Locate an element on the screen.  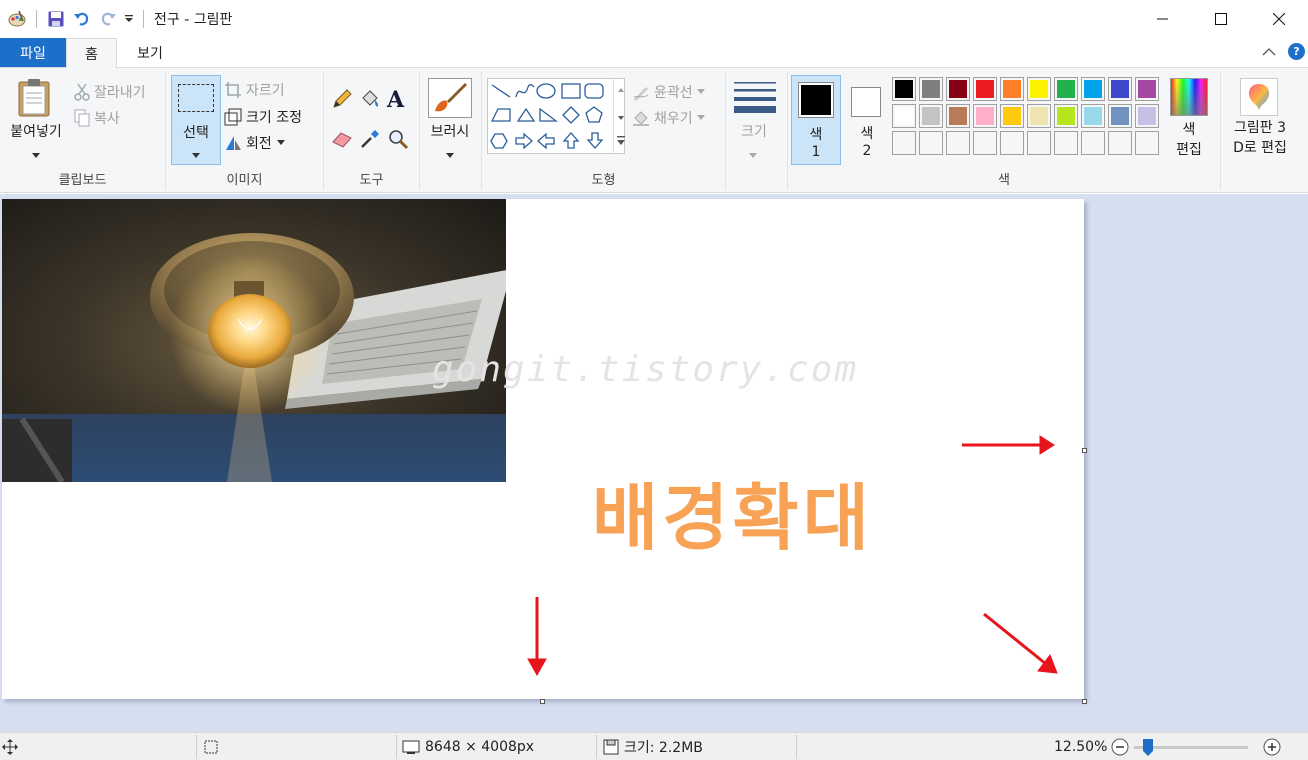
clipboard-group-label: 클립보드 is located at coordinates (82, 180).